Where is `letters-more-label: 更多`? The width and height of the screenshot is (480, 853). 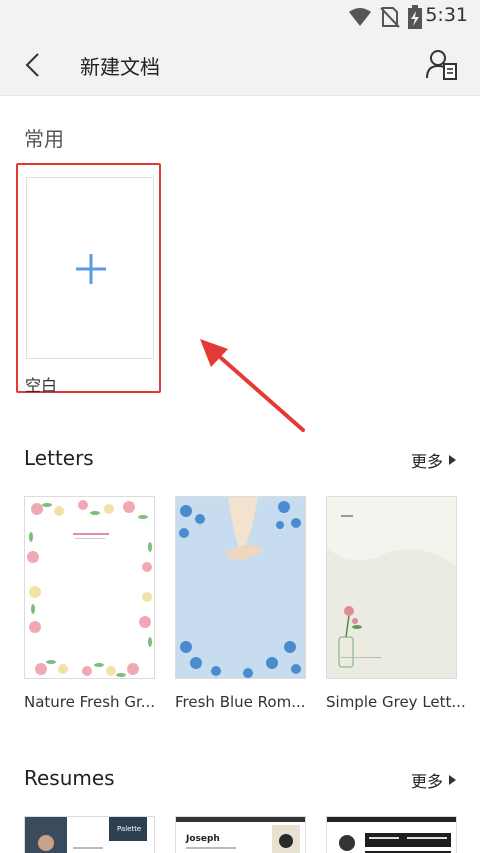
letters-more-label: 更多 is located at coordinates (426, 461).